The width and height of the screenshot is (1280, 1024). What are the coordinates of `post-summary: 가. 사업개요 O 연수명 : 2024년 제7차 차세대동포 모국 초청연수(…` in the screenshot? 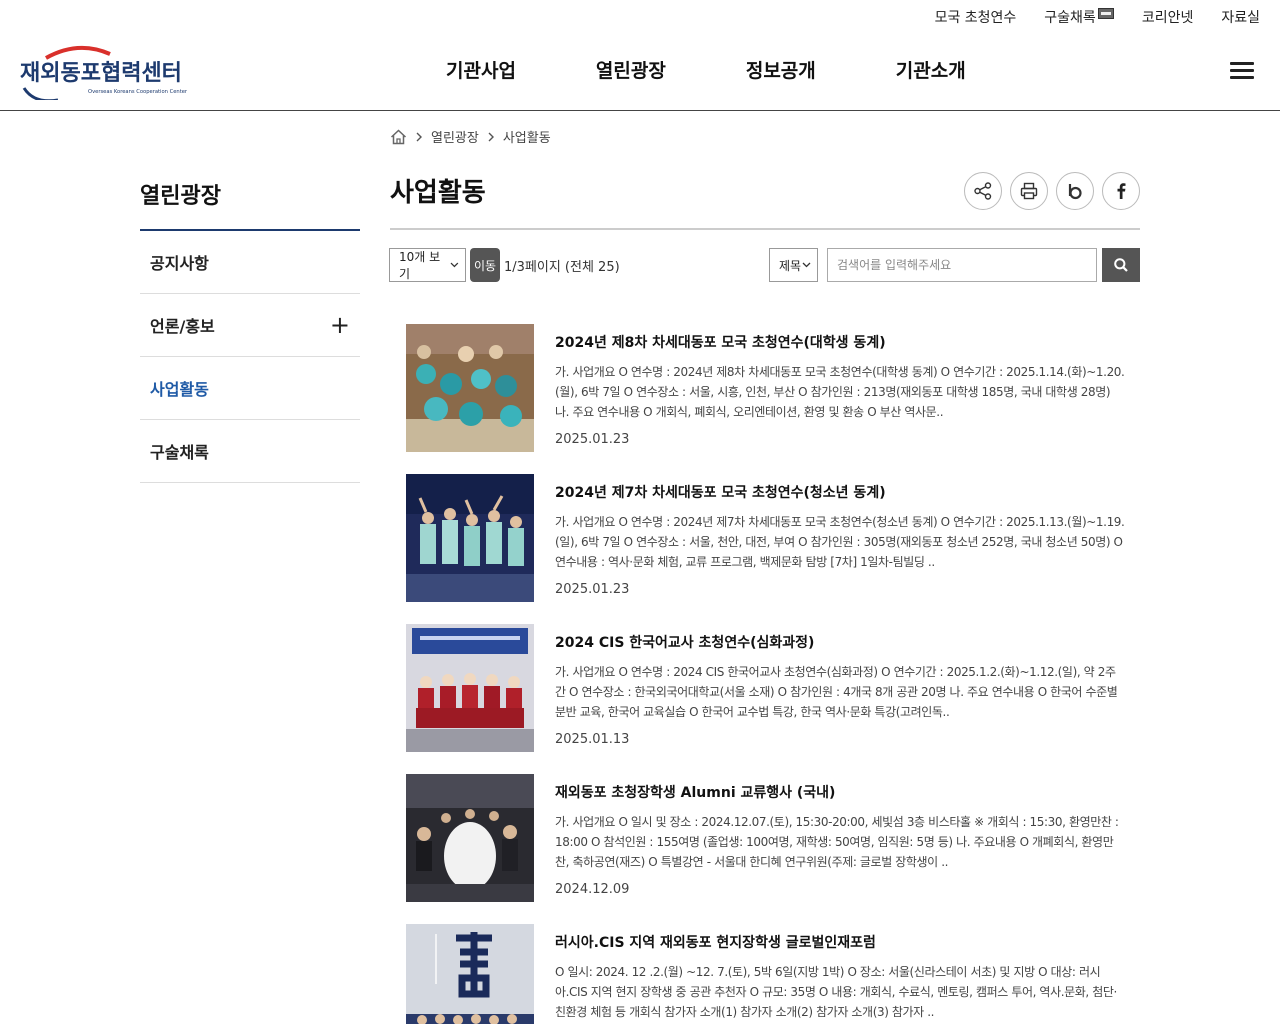 It's located at (840, 542).